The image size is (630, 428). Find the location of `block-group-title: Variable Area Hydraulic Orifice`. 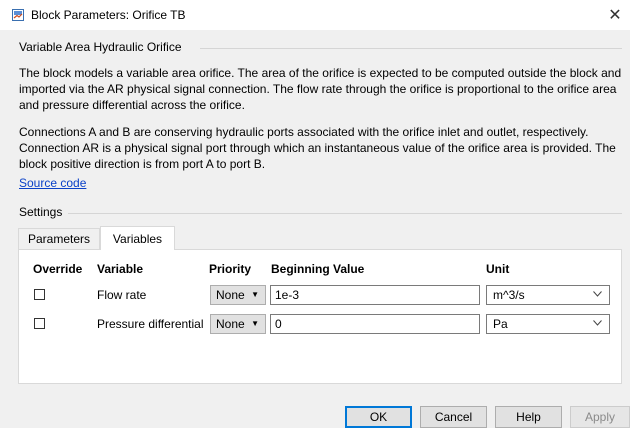

block-group-title: Variable Area Hydraulic Orifice is located at coordinates (100, 47).